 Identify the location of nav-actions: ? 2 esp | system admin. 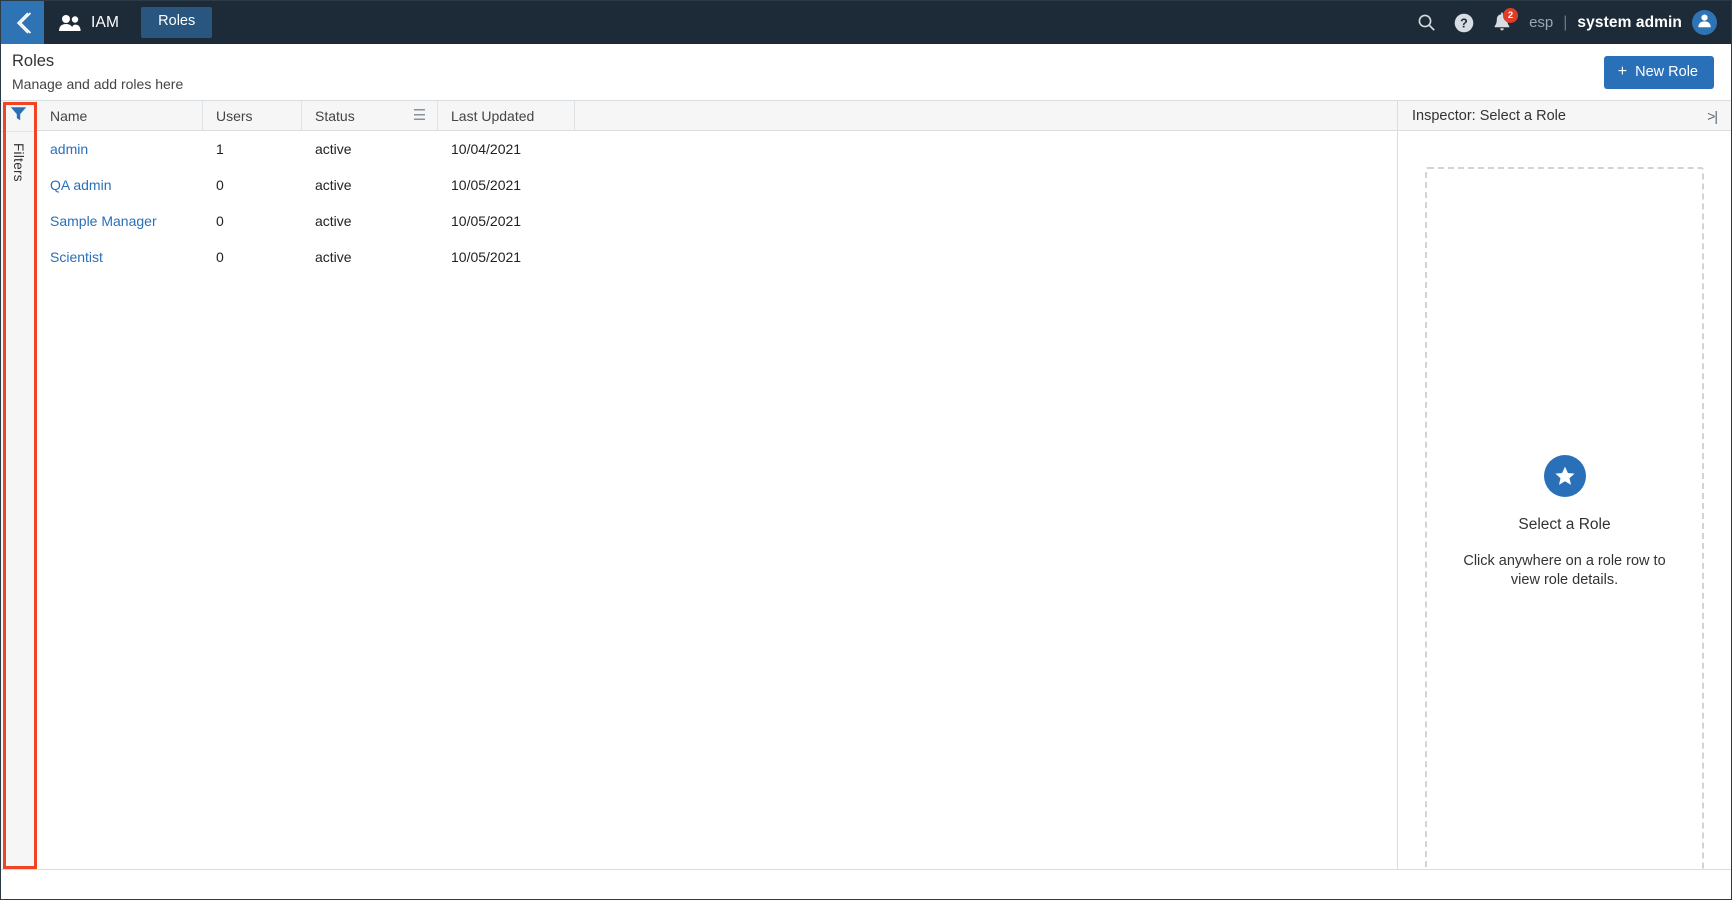
(1562, 22).